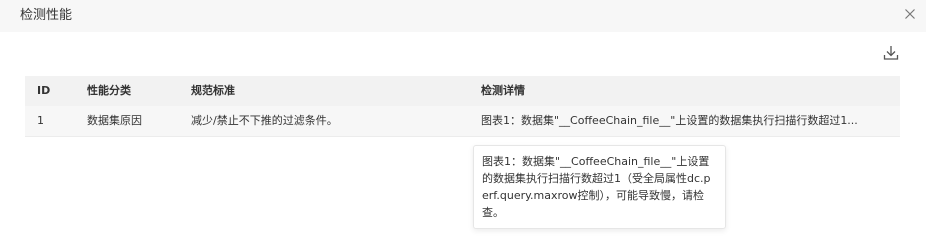 This screenshot has width=926, height=243. Describe the element at coordinates (40, 120) in the screenshot. I see `cell-id: 1` at that location.